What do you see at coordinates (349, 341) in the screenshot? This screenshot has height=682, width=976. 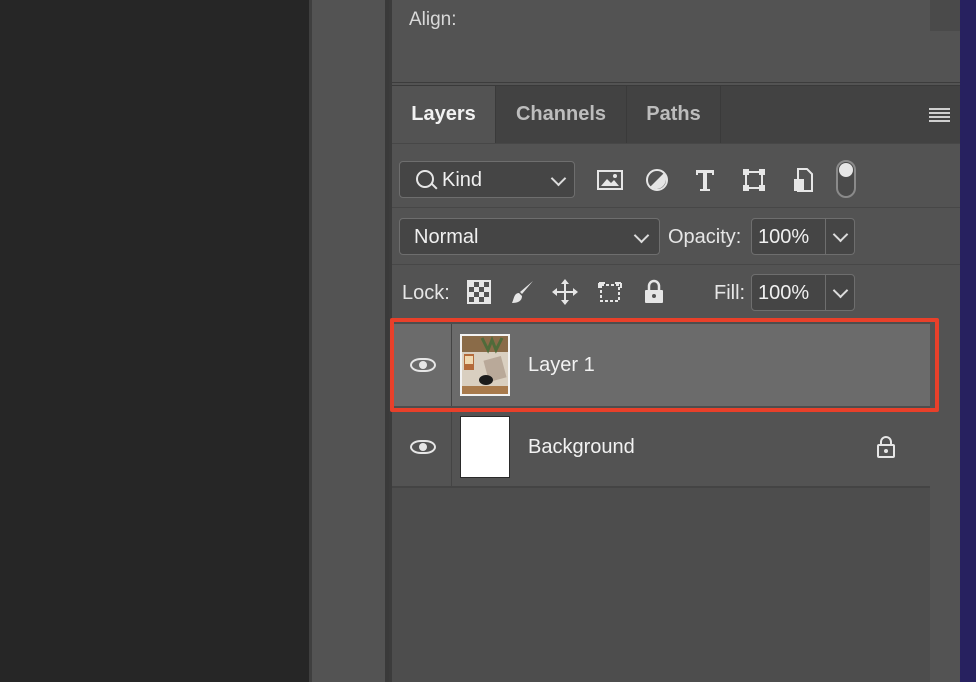 I see `panel-dock-strip` at bounding box center [349, 341].